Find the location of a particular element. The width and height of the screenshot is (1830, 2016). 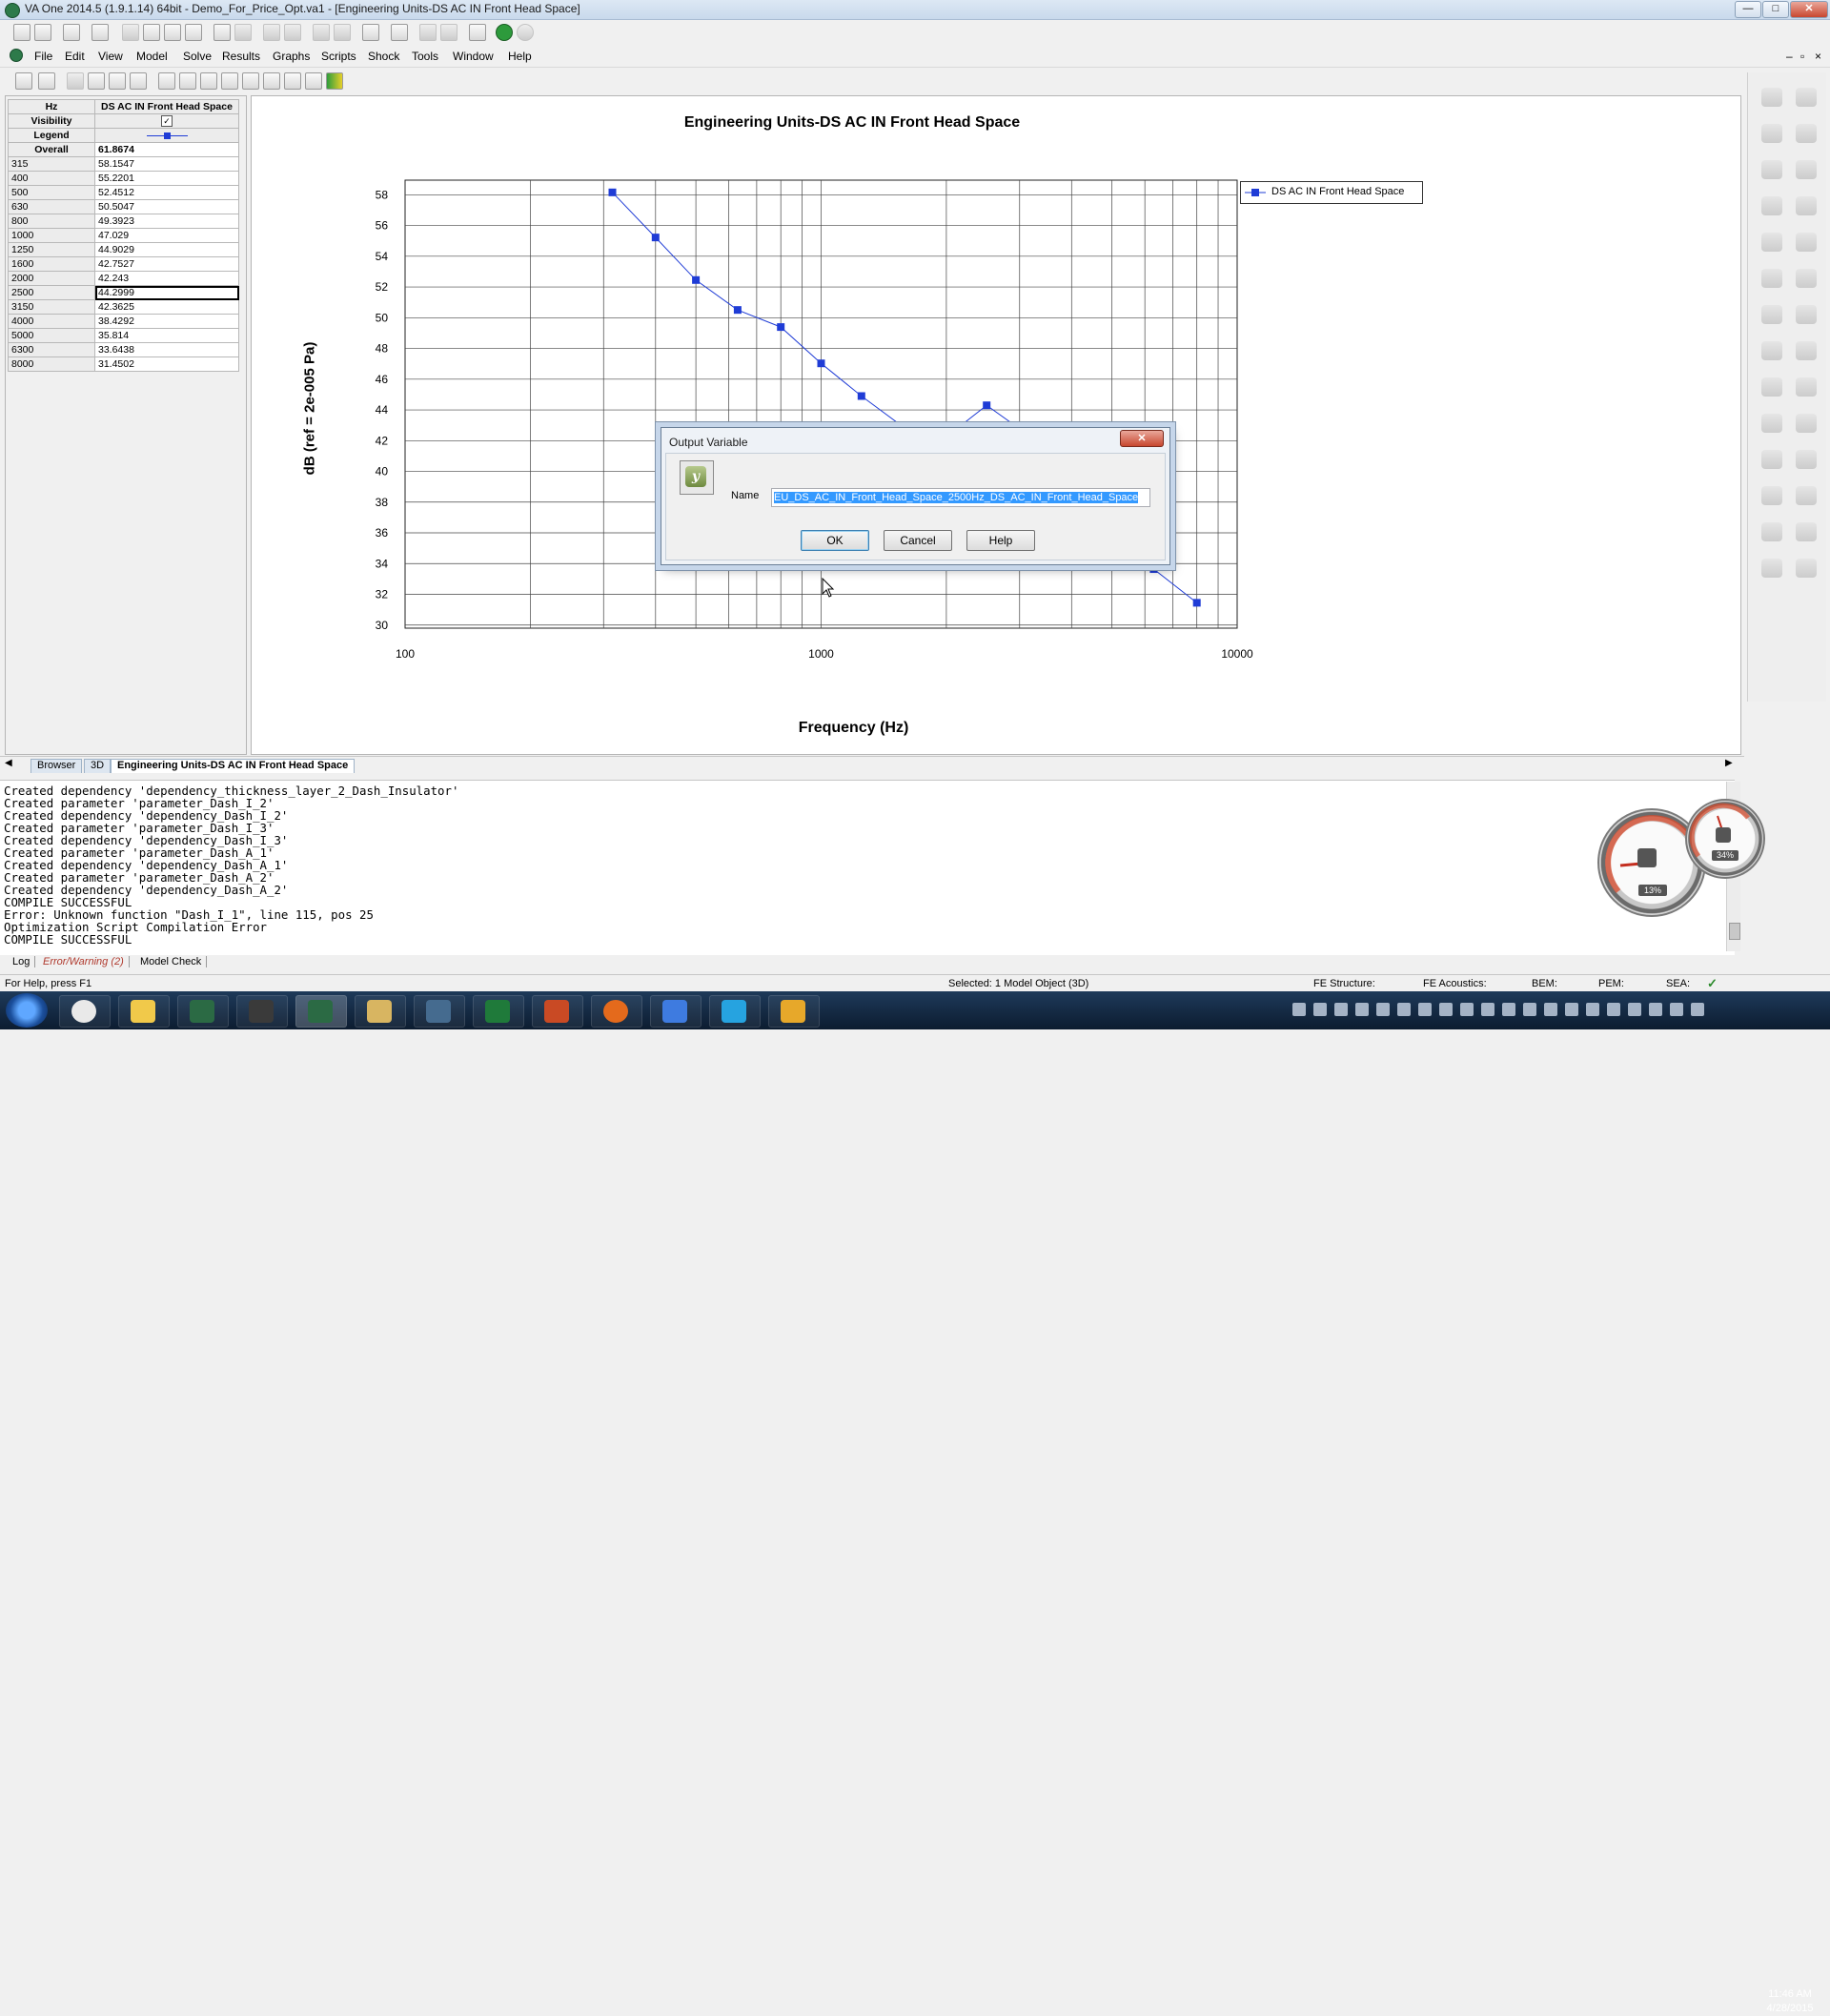

menu-model: Model is located at coordinates (152, 56).